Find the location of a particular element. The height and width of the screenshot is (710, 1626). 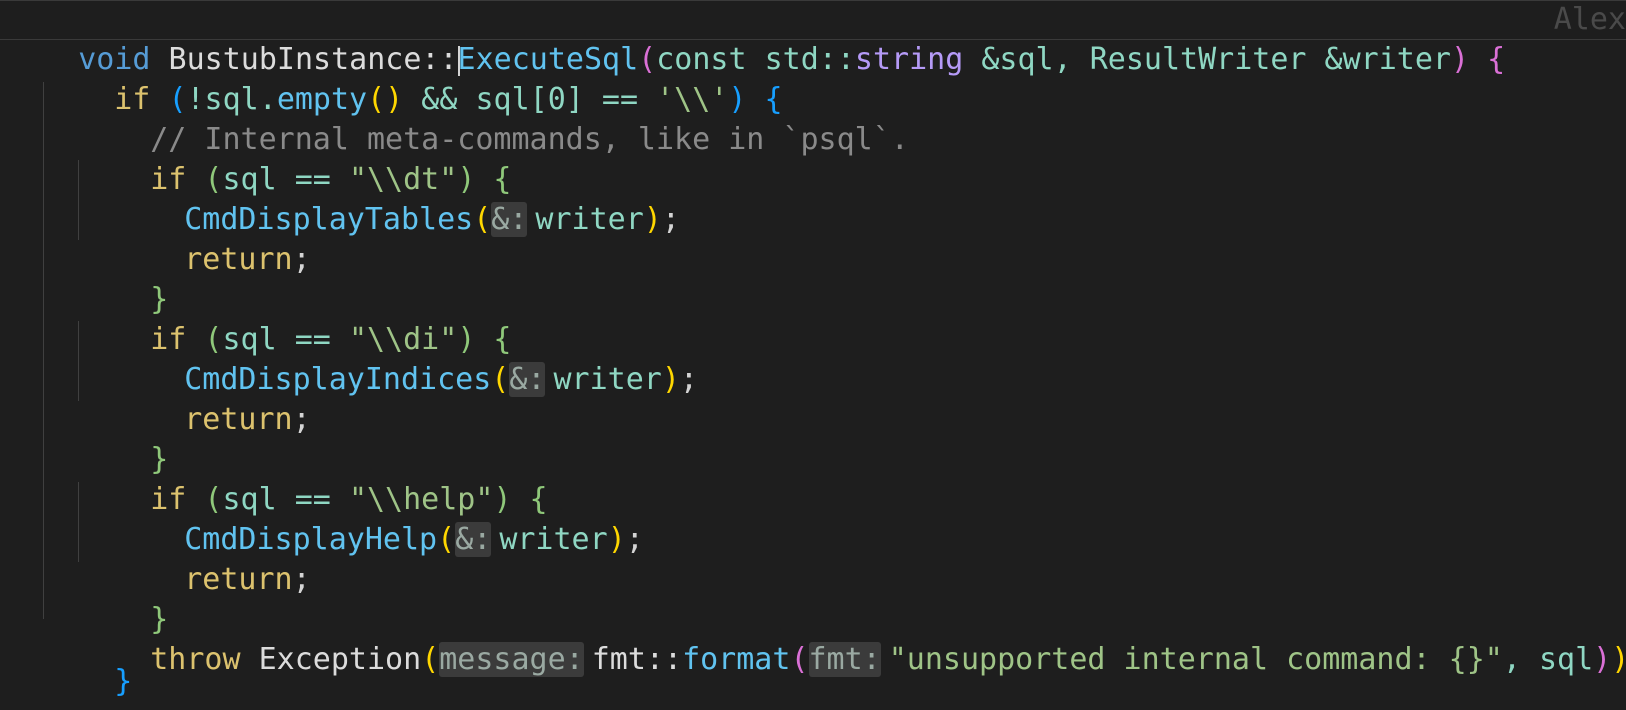

string-literal: "unsupported internal command: {}" is located at coordinates (1195, 659).